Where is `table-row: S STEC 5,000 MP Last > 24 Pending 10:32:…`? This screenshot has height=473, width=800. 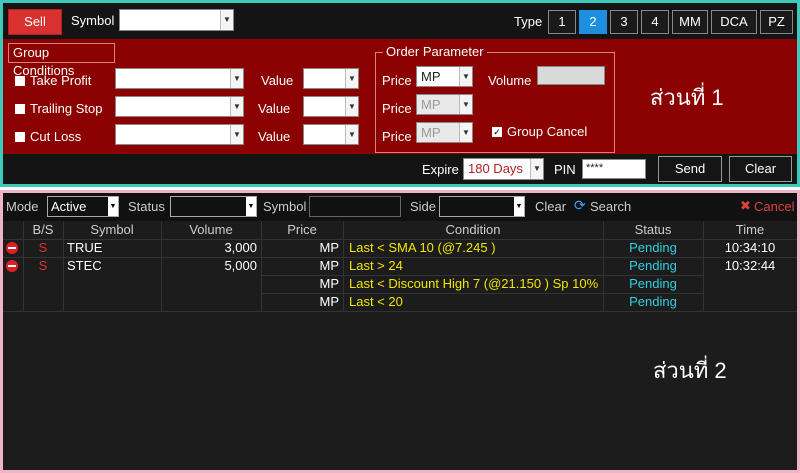 table-row: S STEC 5,000 MP Last > 24 Pending 10:32:… is located at coordinates (400, 266).